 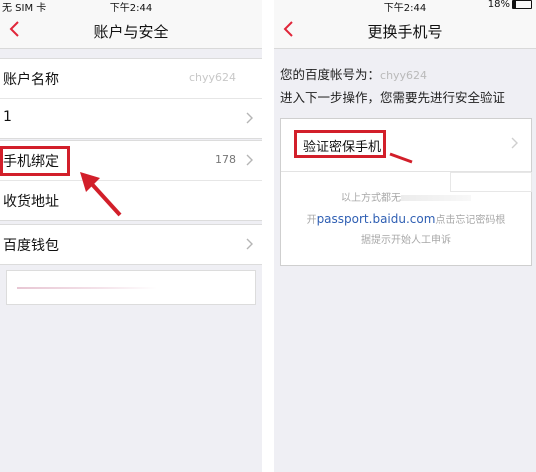 What do you see at coordinates (392, 86) in the screenshot?
I see `account-info: 您的百度帐号为：chyy624 进入下一步操作，您需要先进行安全验证` at bounding box center [392, 86].